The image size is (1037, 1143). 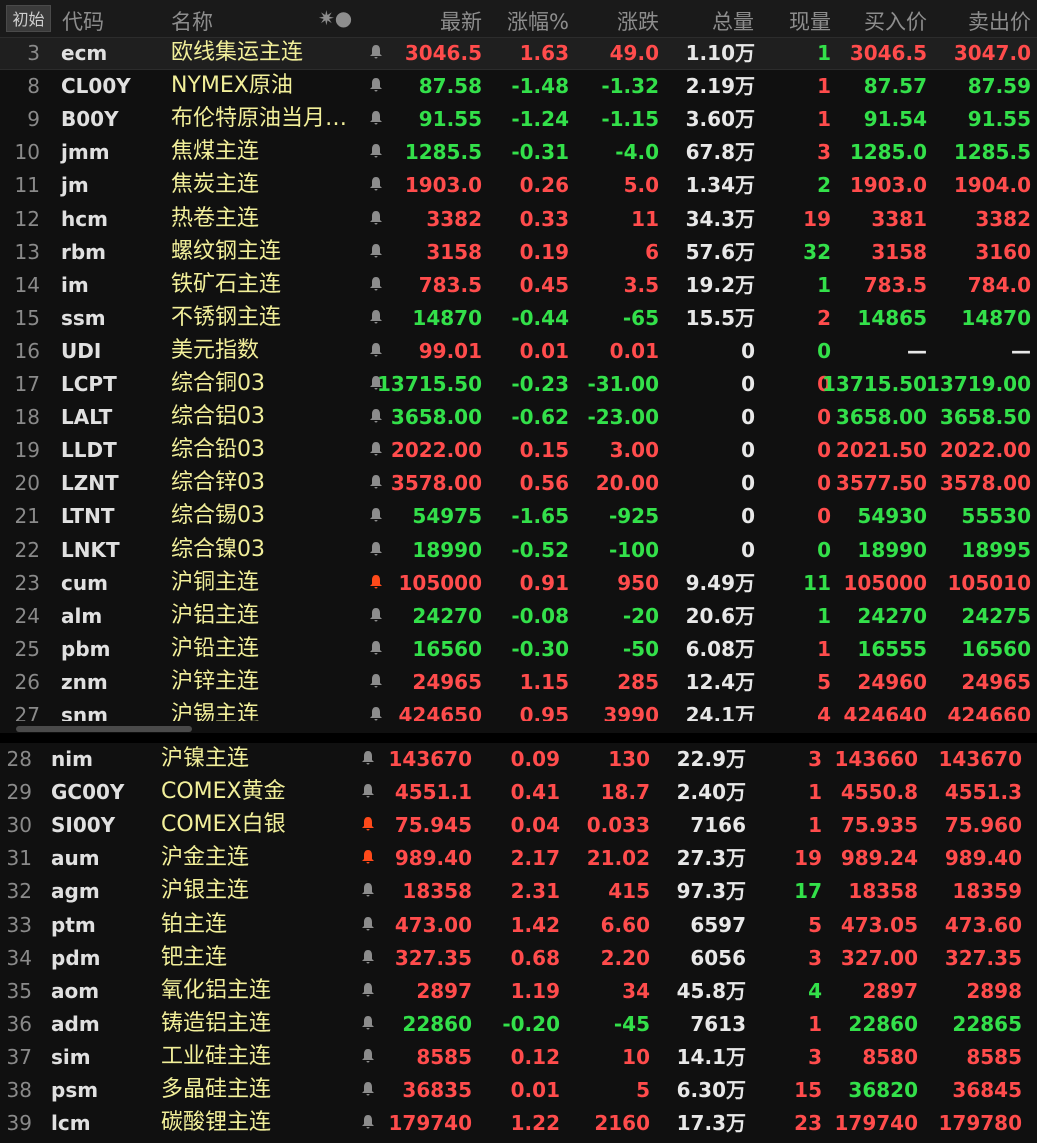 I want to click on table-row: 15 ssm 不锈钢主连 14870 -0.44 -65 15.5万 2 14865 14870, so click(x=518, y=318).